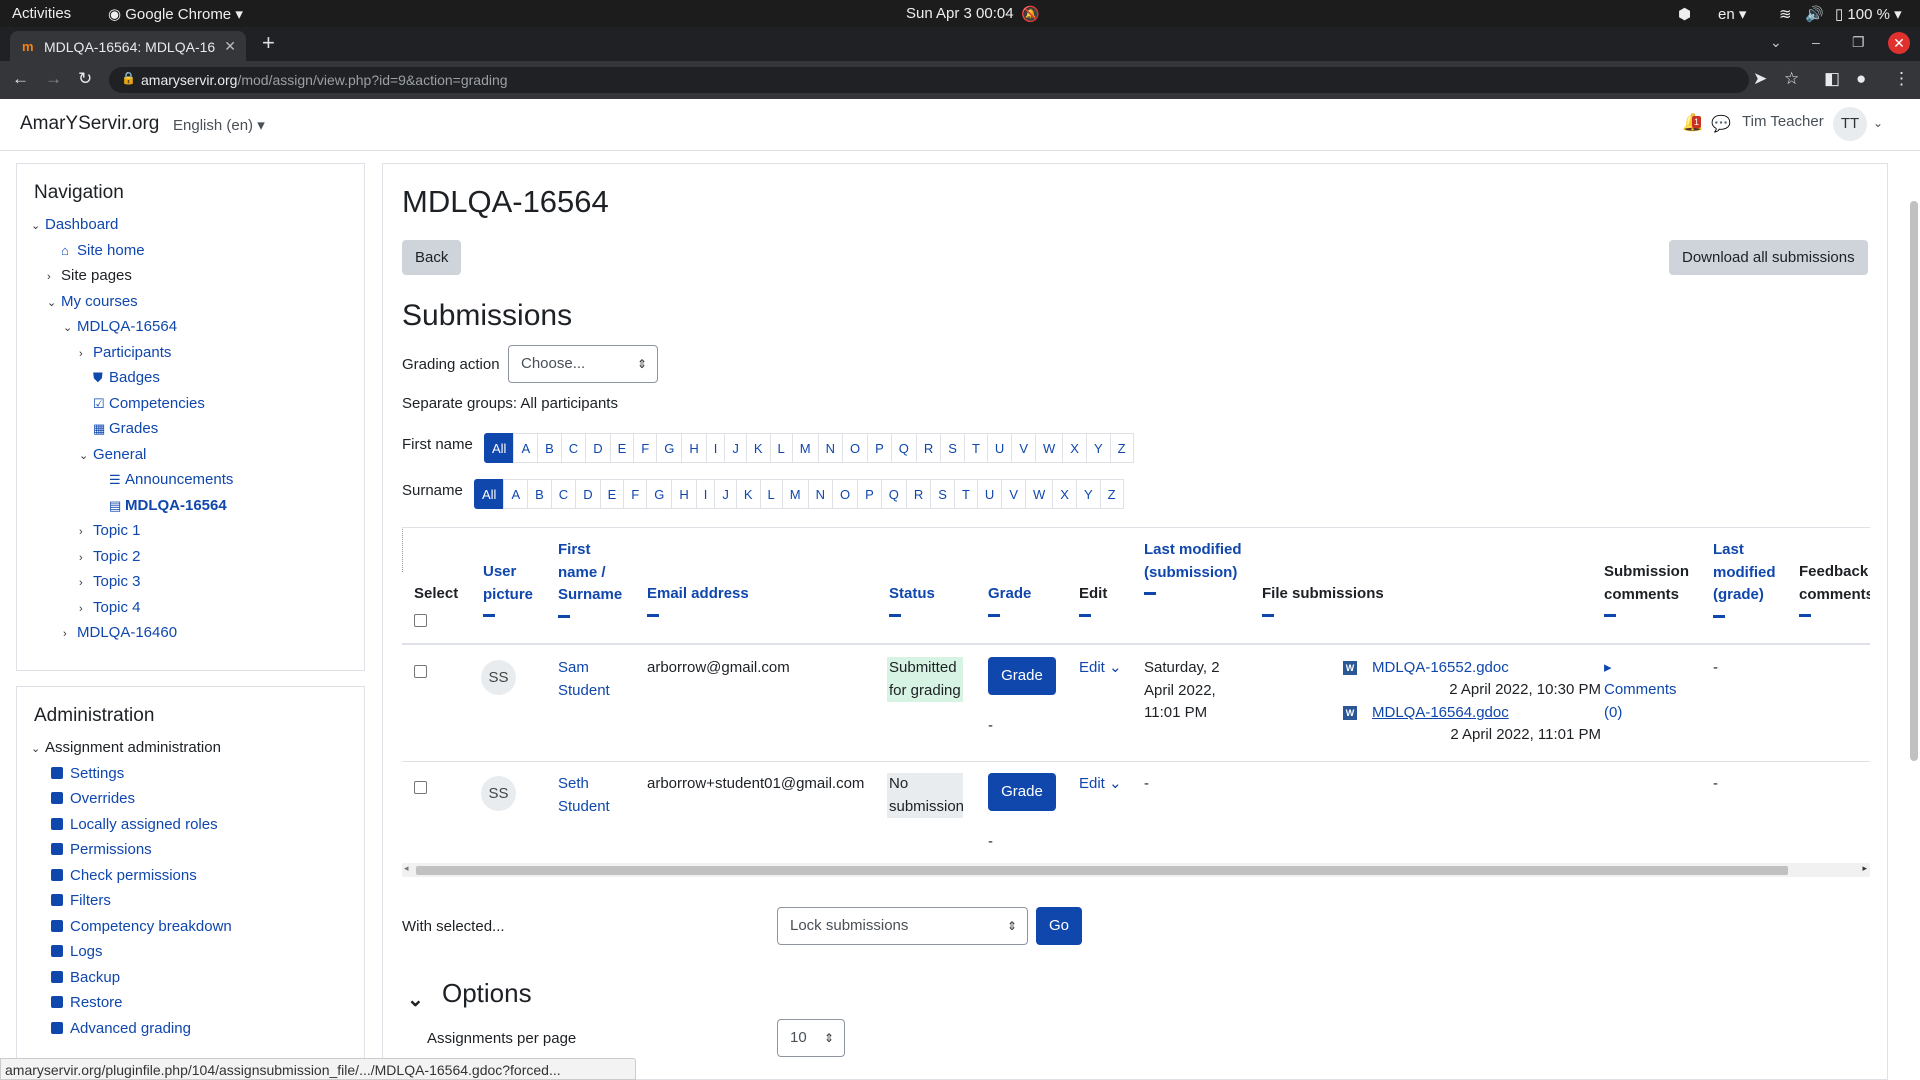 This screenshot has height=1080, width=1920. Describe the element at coordinates (190, 408) in the screenshot. I see `nav-item: ☑ Competencies` at that location.